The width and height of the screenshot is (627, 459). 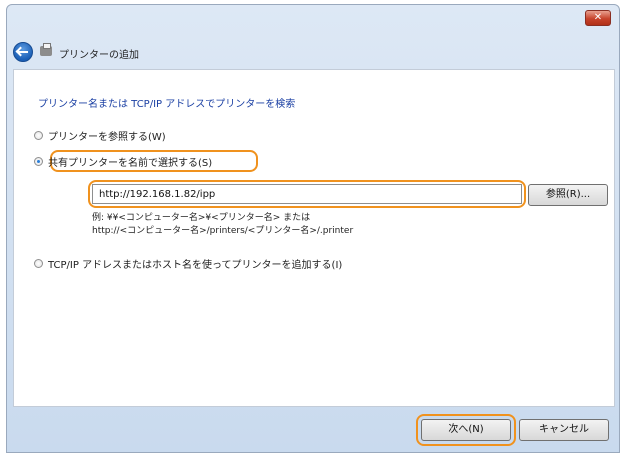 What do you see at coordinates (201, 218) in the screenshot?
I see `example-line-1: 例: ¥¥<コンピューター名>¥<プリンター名> または` at bounding box center [201, 218].